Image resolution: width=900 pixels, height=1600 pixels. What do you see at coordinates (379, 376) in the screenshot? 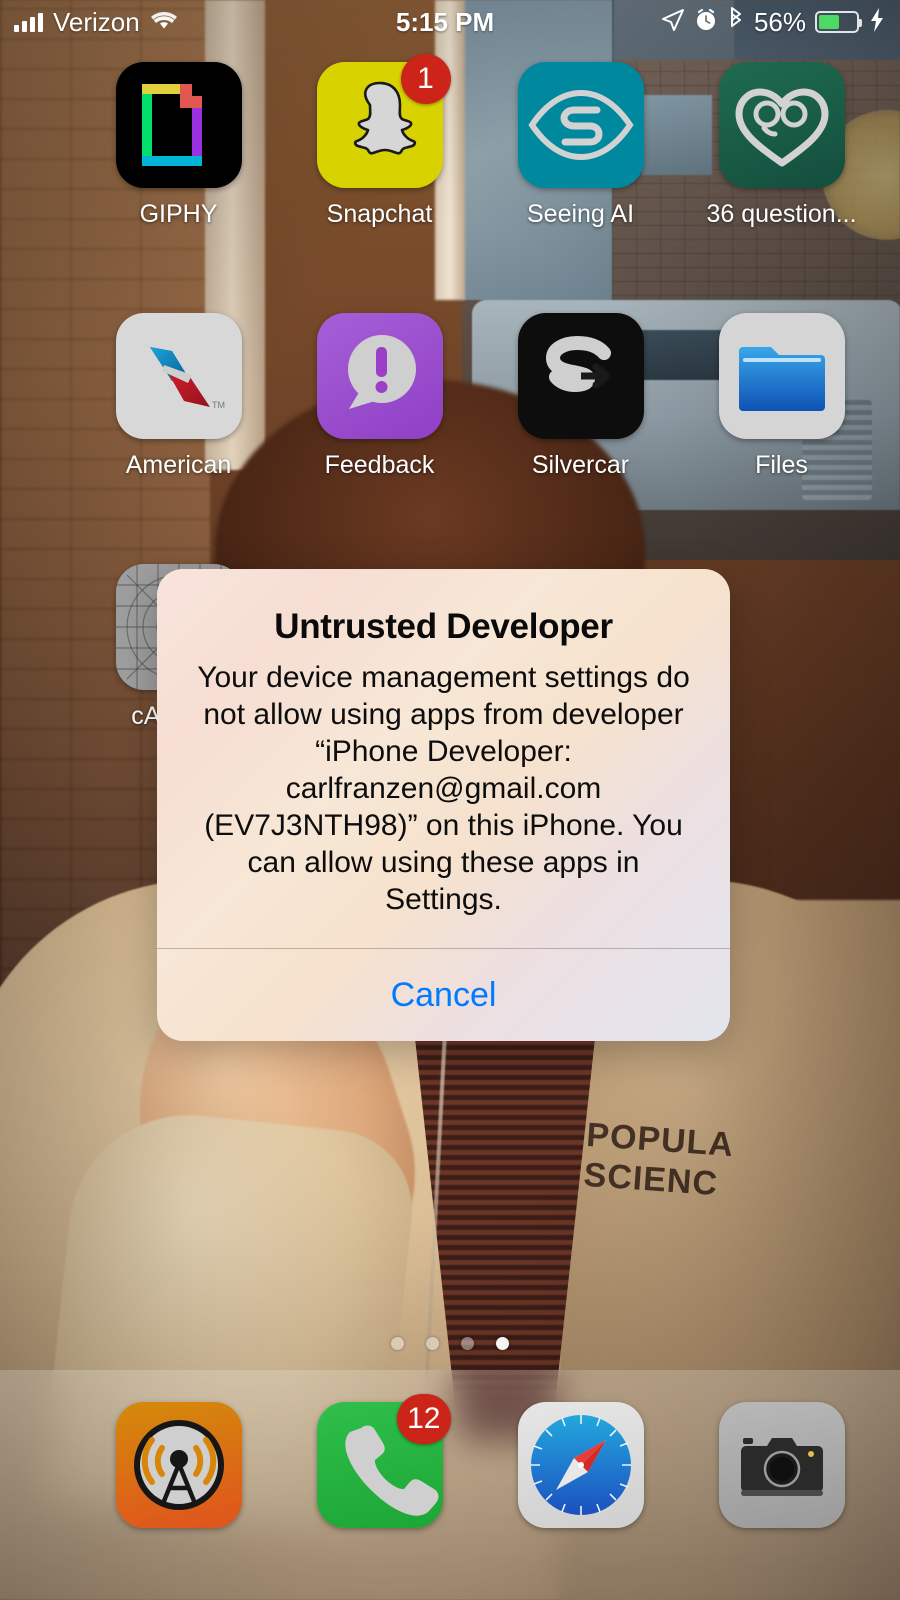
I see `feedback-icon` at bounding box center [379, 376].